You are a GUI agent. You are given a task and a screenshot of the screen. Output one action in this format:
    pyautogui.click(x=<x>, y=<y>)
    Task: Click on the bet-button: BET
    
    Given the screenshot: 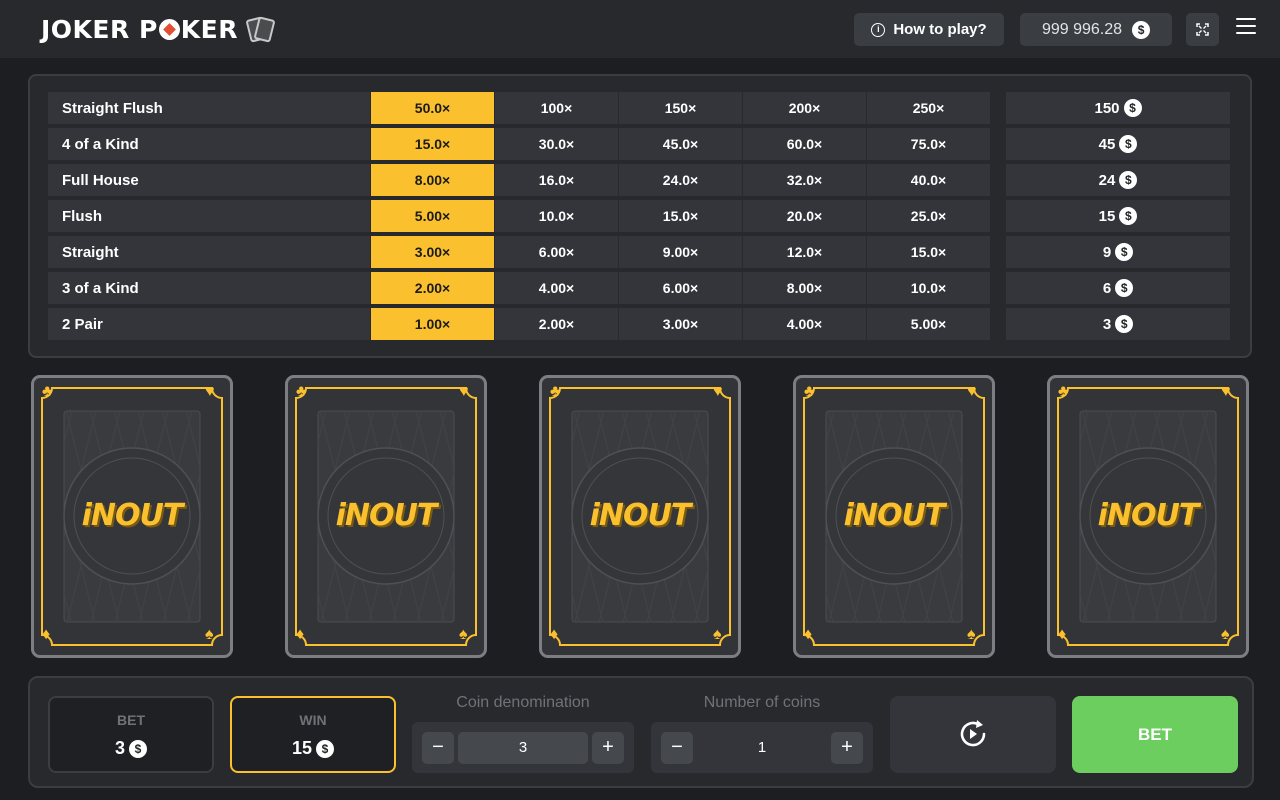 What is the action you would take?
    pyautogui.click(x=1155, y=734)
    